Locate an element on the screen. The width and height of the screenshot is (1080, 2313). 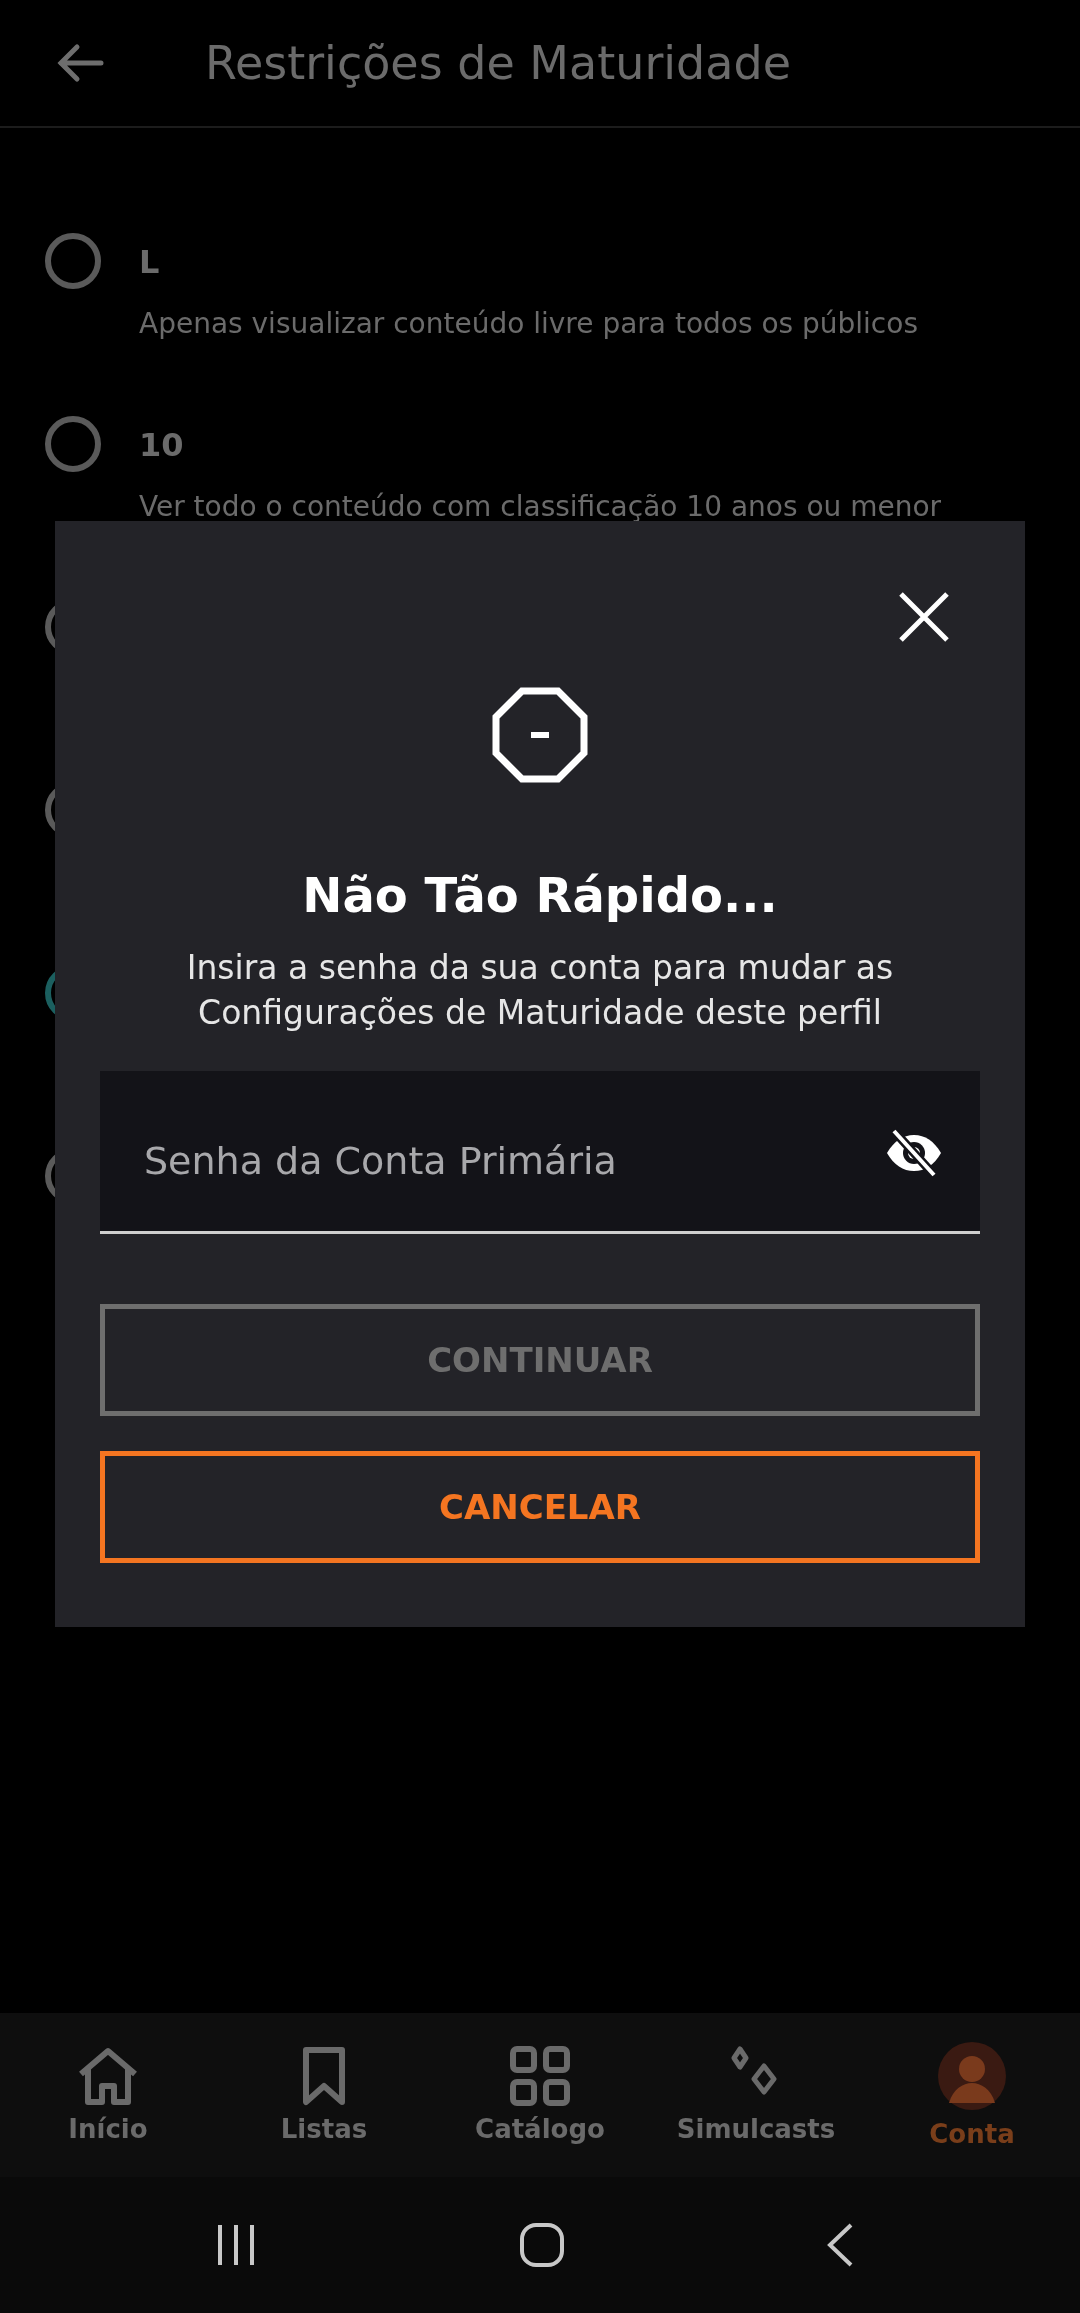
nav-tab: Simulcasts is located at coordinates (756, 2095).